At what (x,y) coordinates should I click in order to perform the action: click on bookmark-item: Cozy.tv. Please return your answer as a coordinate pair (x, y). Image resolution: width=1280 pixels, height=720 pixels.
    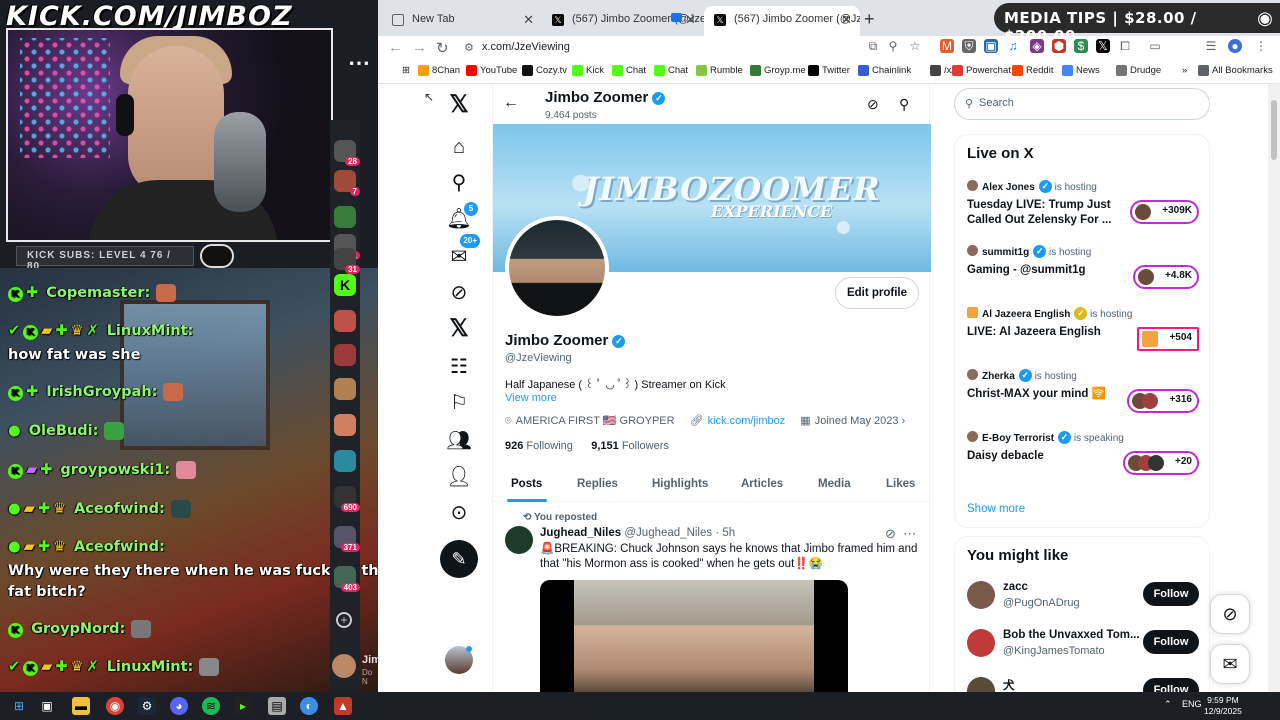
    Looking at the image, I should click on (544, 70).